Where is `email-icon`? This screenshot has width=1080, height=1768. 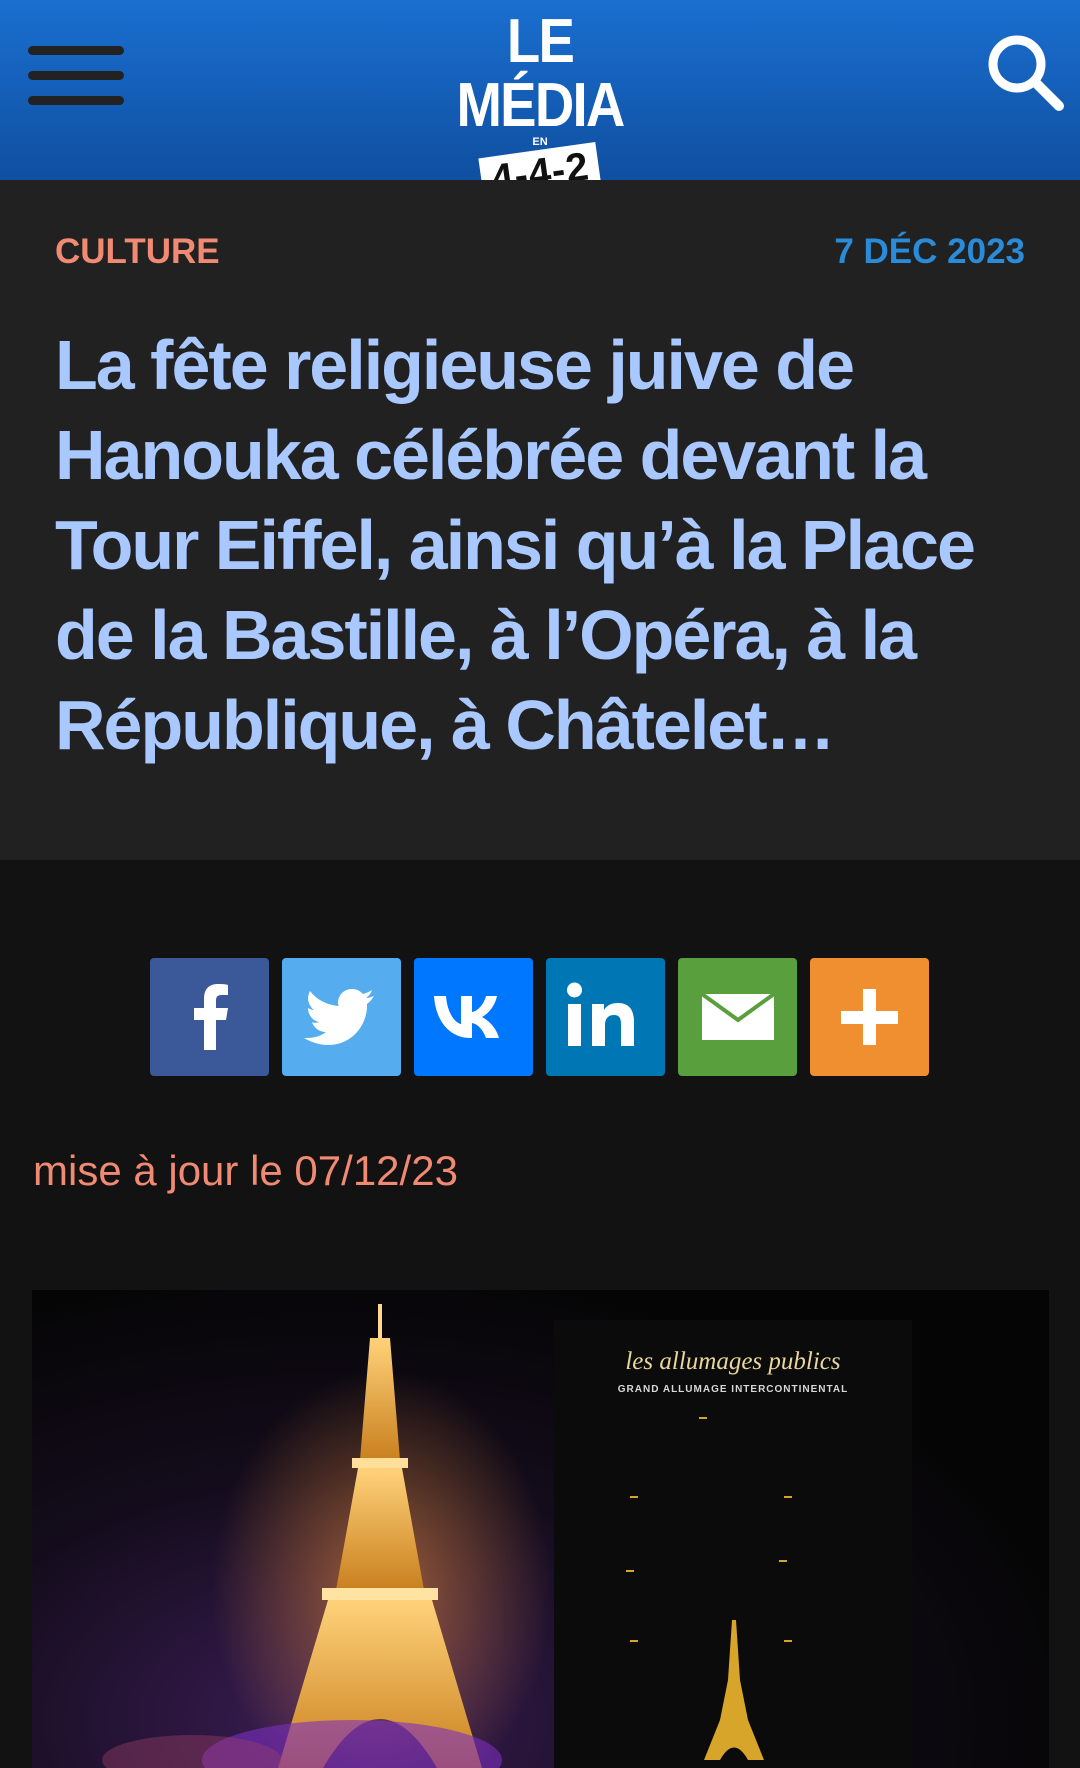 email-icon is located at coordinates (738, 1016).